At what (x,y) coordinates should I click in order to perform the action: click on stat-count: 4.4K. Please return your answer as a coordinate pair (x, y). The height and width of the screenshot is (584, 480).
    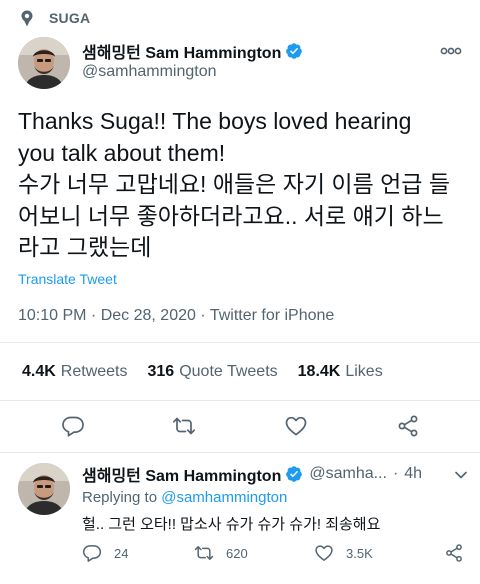
    Looking at the image, I should click on (39, 371).